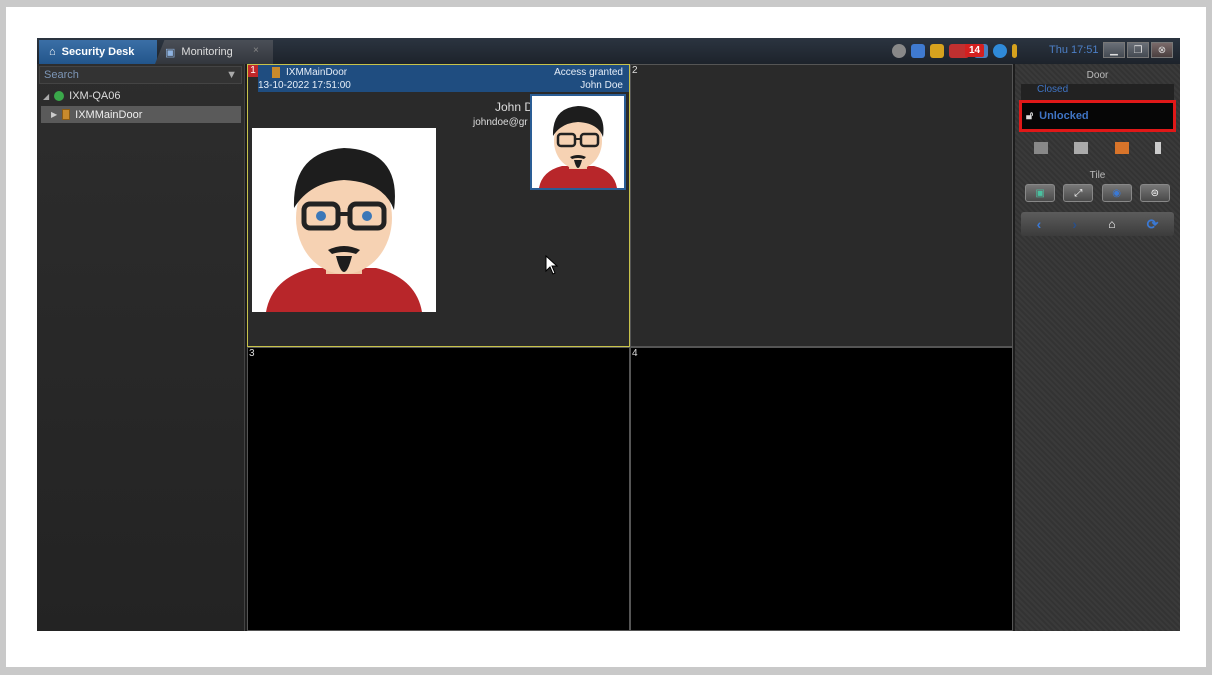  I want to click on mouse-cursor-icon, so click(552, 265).